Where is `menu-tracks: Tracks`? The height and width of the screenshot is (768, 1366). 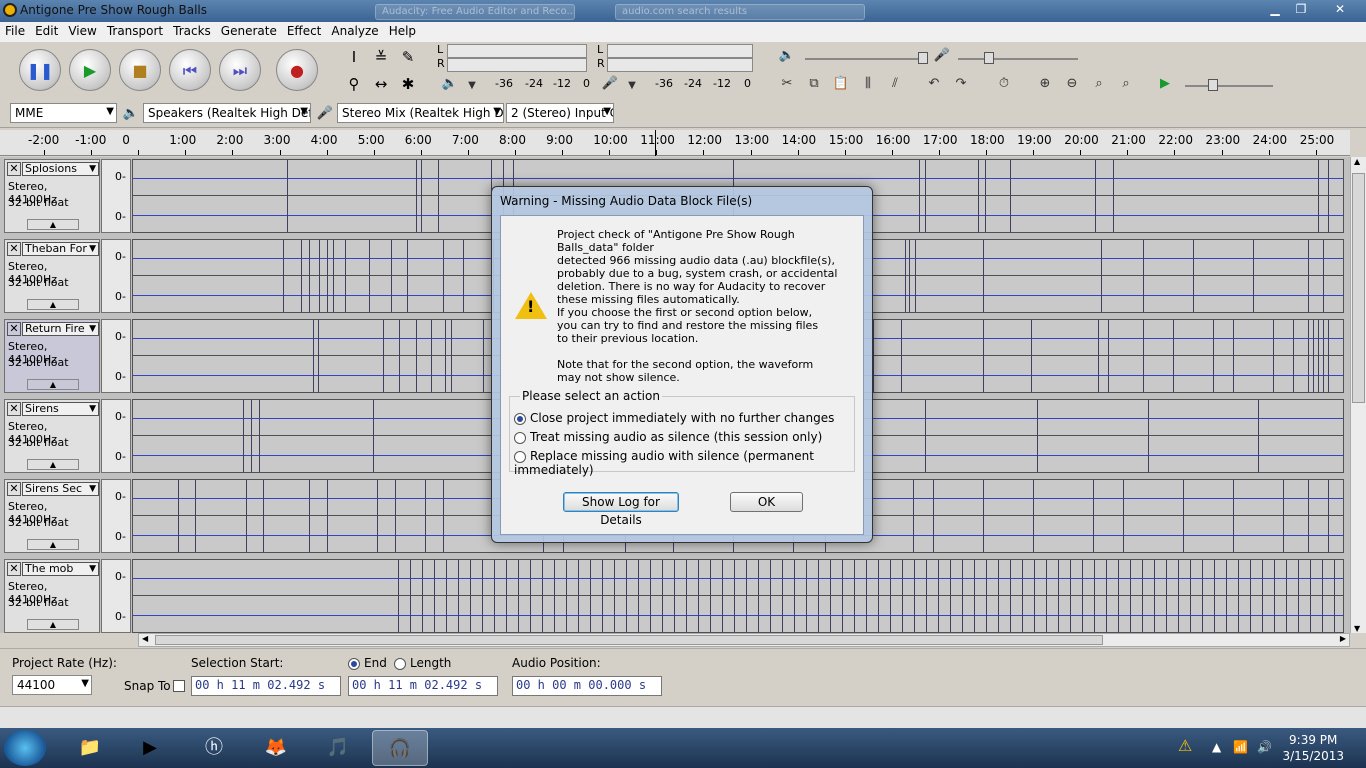
menu-tracks: Tracks is located at coordinates (192, 31).